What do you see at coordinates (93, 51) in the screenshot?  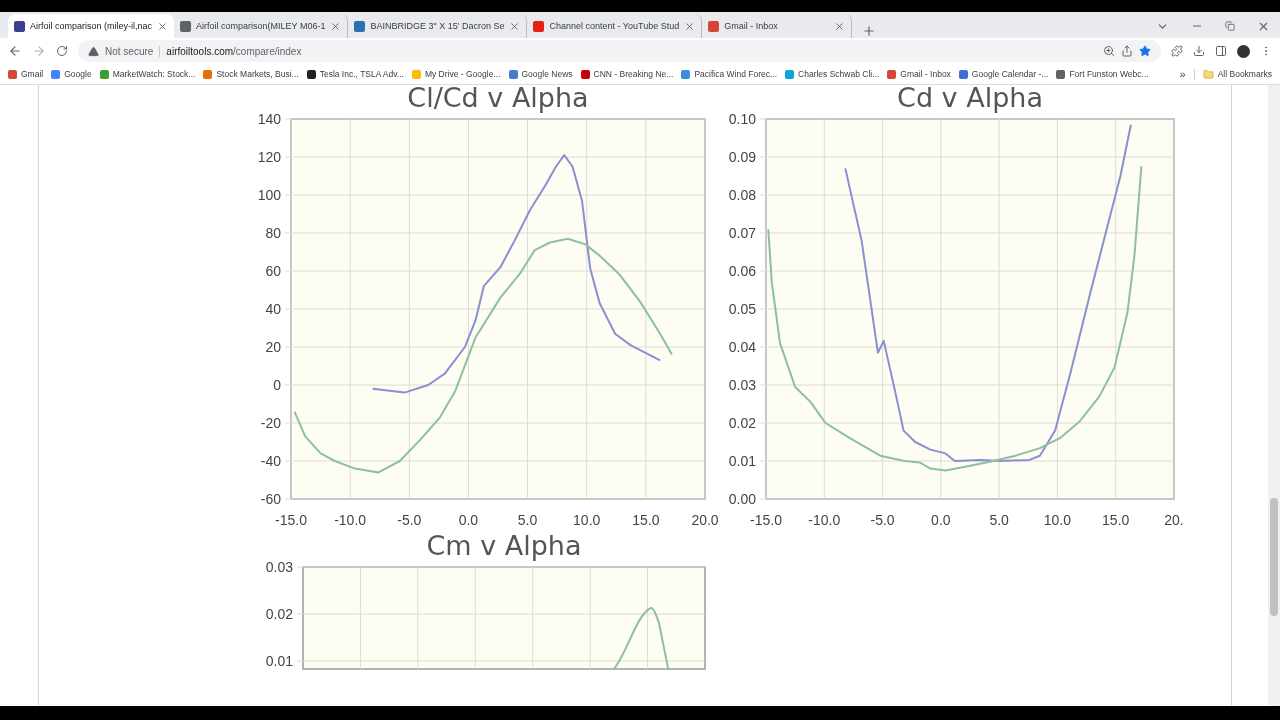 I see `warning-icon` at bounding box center [93, 51].